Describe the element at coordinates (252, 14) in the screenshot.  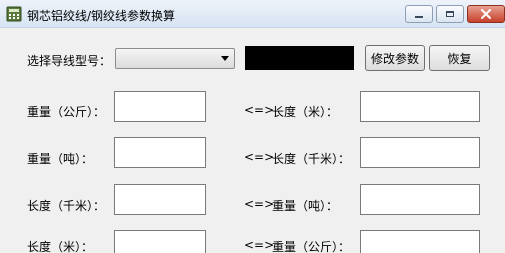
I see `title-bar: 钢芯铝绞线/钢绞线参数换算` at that location.